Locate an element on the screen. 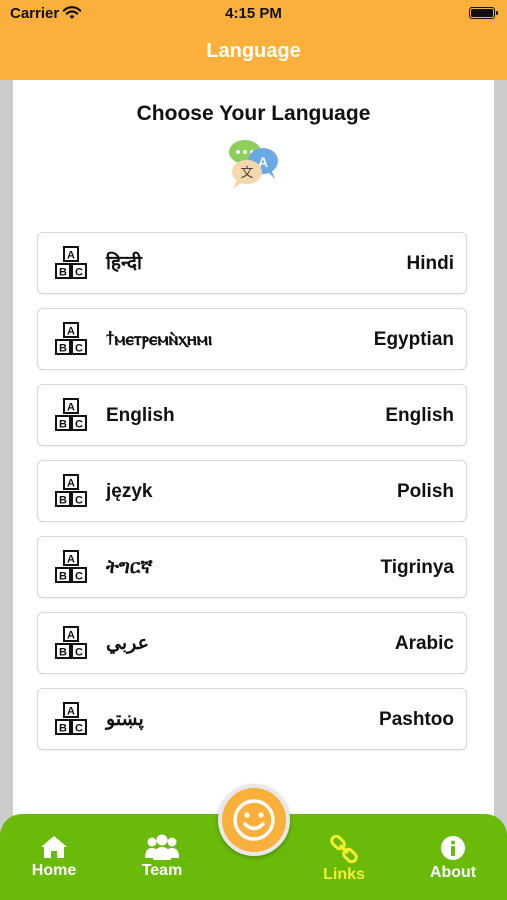 This screenshot has height=900, width=507. tab-home-label: Home is located at coordinates (54, 870).